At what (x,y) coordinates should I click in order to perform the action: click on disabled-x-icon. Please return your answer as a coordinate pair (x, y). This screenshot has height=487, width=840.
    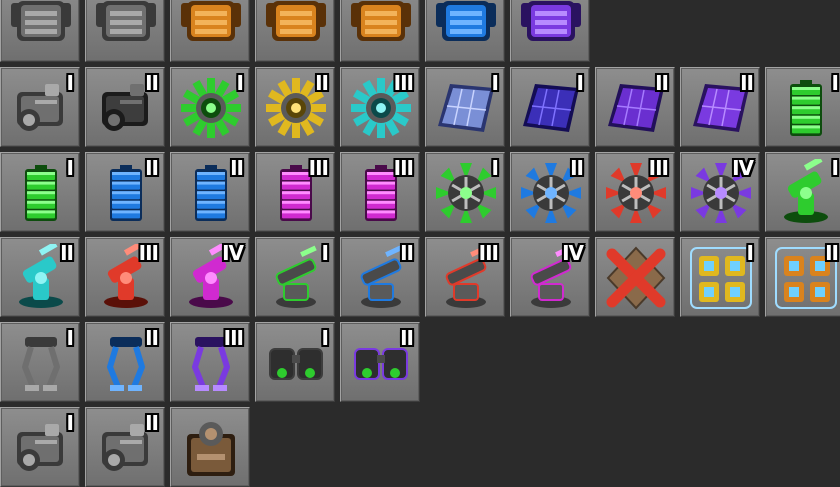
    Looking at the image, I should click on (636, 278).